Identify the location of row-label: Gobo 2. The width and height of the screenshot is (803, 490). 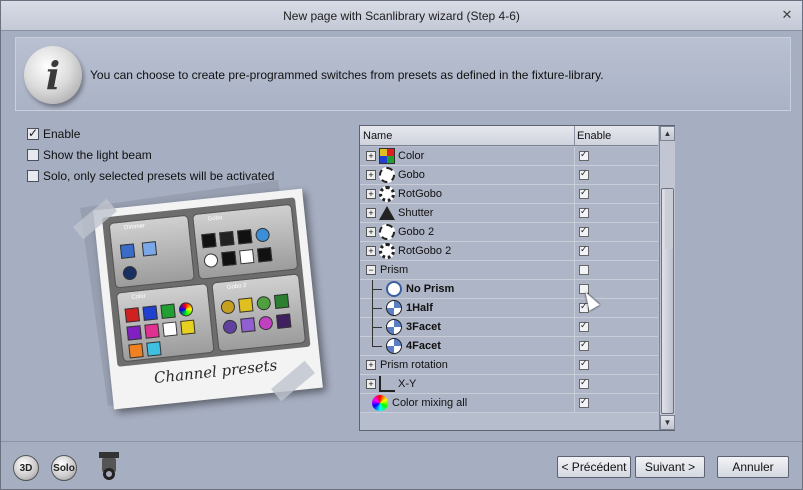
(416, 232).